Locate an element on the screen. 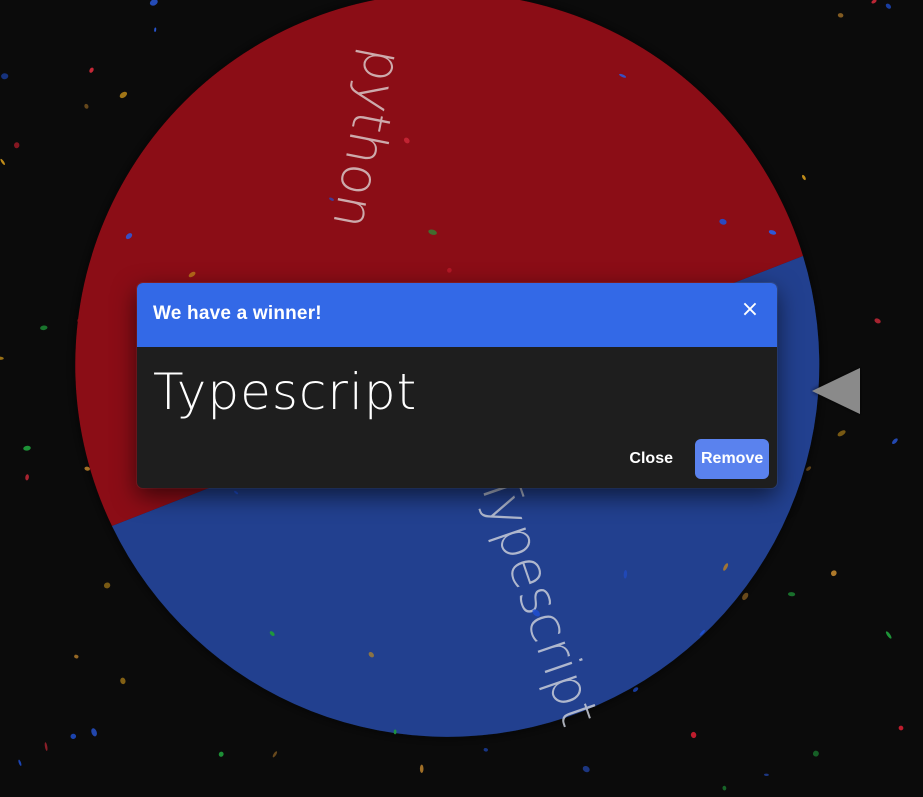 This screenshot has width=923, height=797. dialog-title: We have a winner! is located at coordinates (237, 313).